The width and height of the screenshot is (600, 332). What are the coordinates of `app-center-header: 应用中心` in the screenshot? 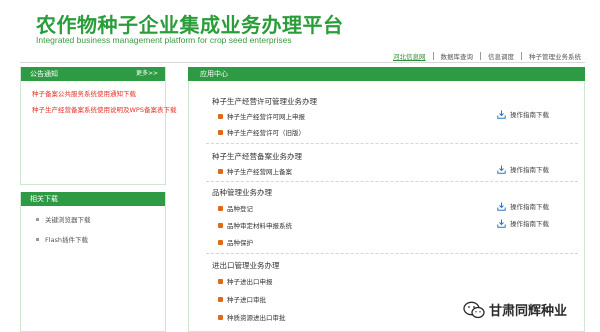 It's located at (386, 74).